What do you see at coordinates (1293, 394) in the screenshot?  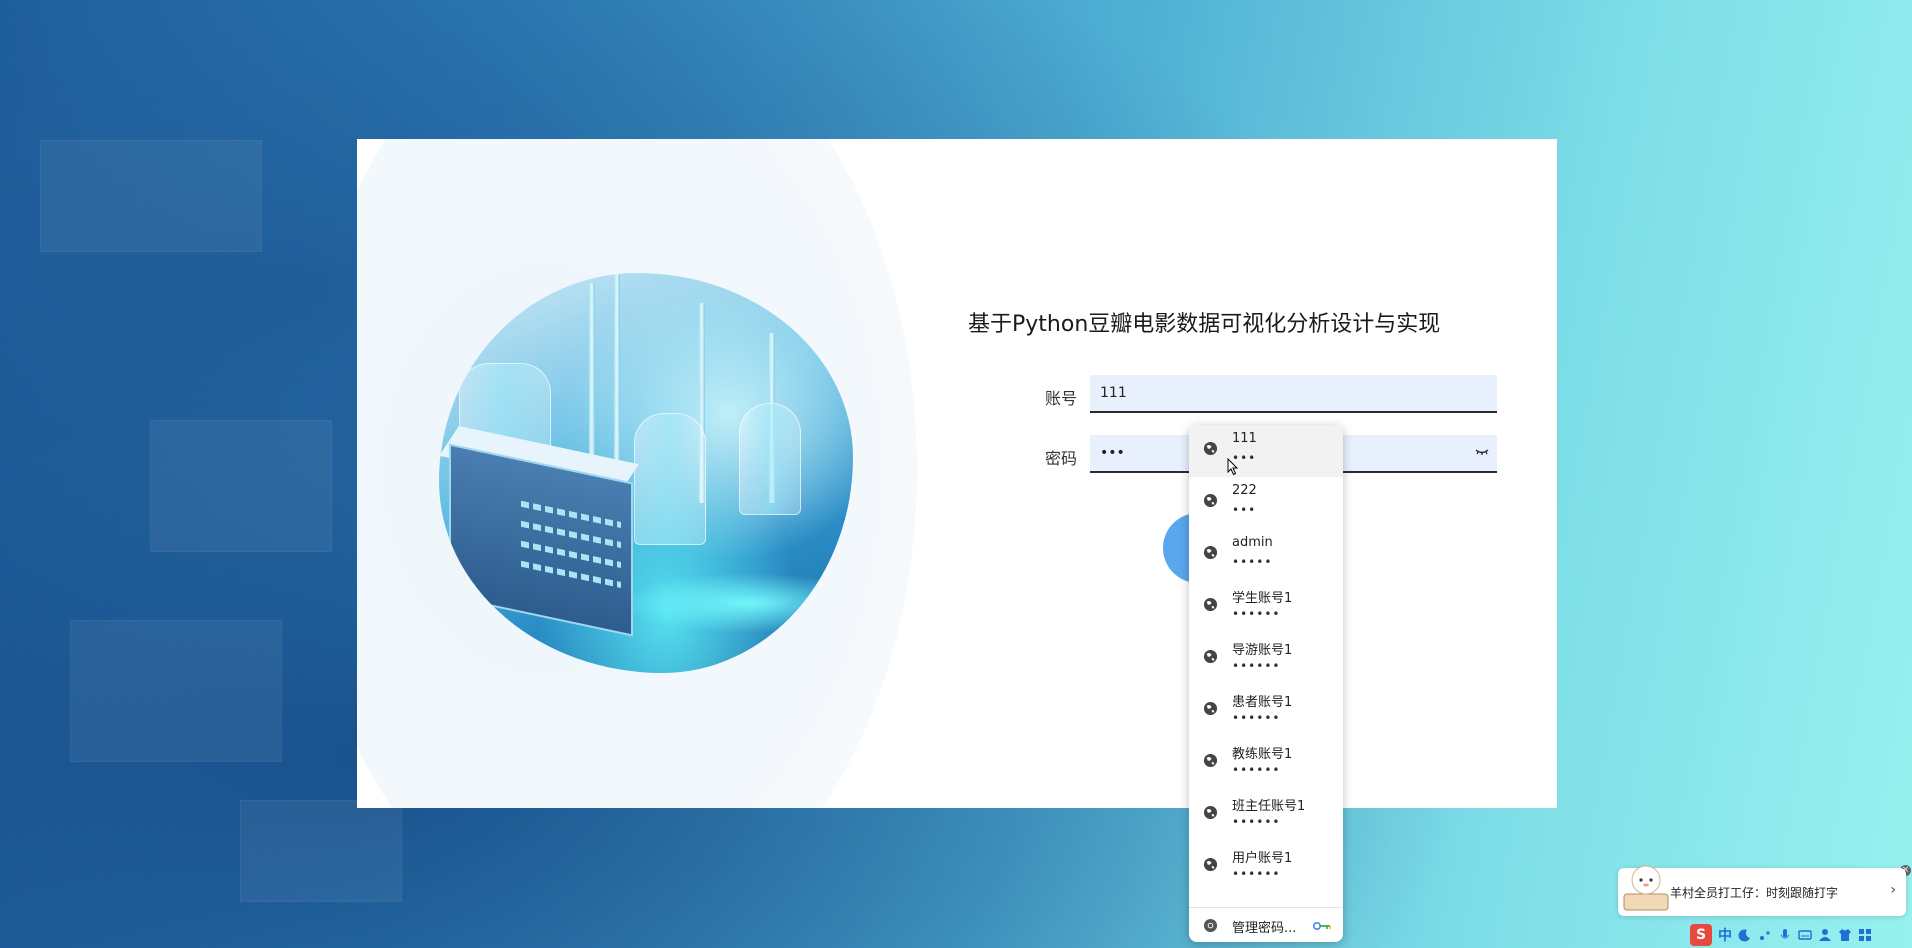 I see `account-input: 111` at bounding box center [1293, 394].